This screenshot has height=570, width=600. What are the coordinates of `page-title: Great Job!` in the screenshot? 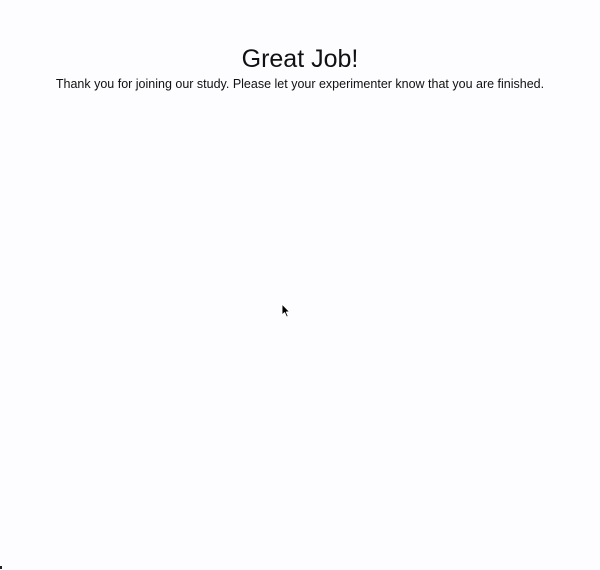 It's located at (300, 59).